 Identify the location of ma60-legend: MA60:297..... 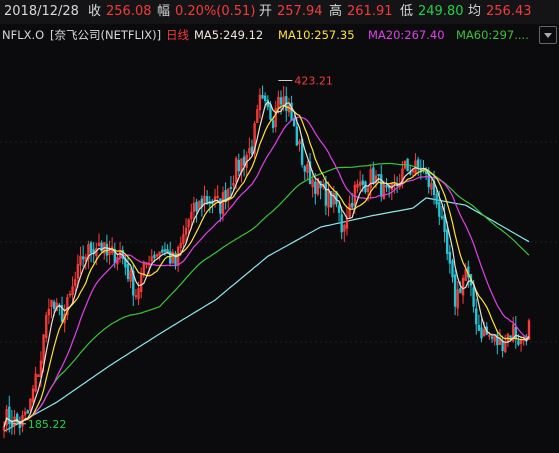
(492, 35).